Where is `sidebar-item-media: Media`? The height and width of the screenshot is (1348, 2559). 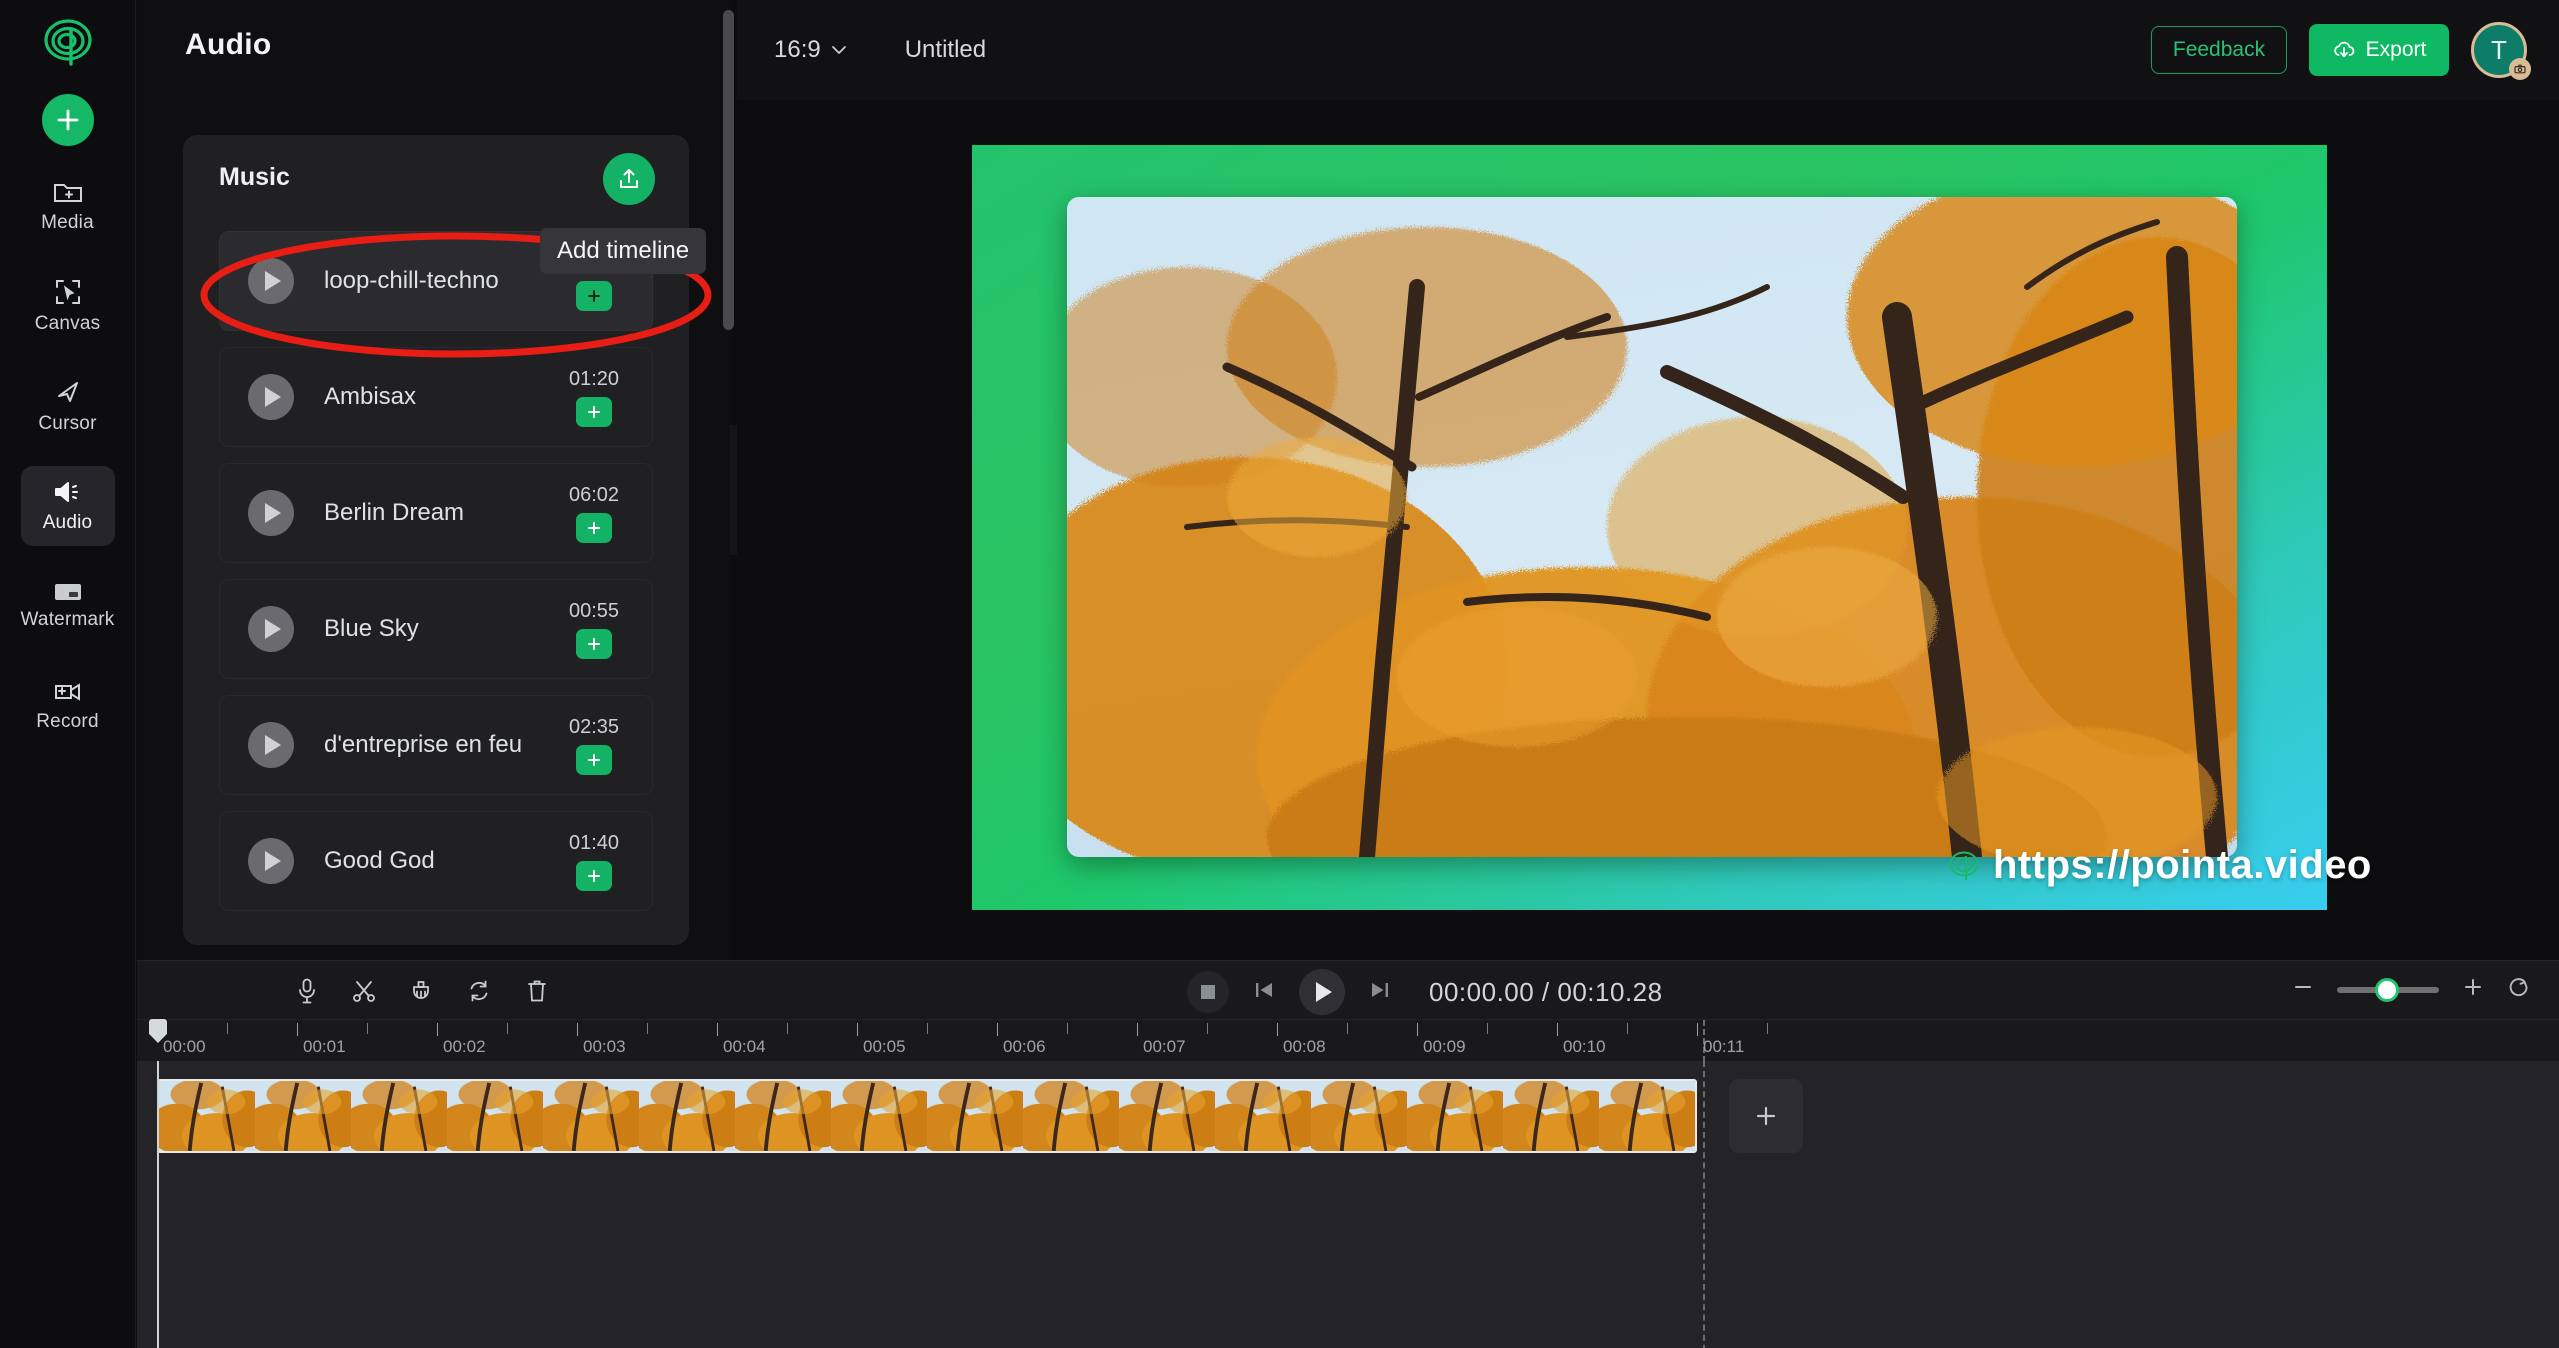 sidebar-item-media: Media is located at coordinates (68, 206).